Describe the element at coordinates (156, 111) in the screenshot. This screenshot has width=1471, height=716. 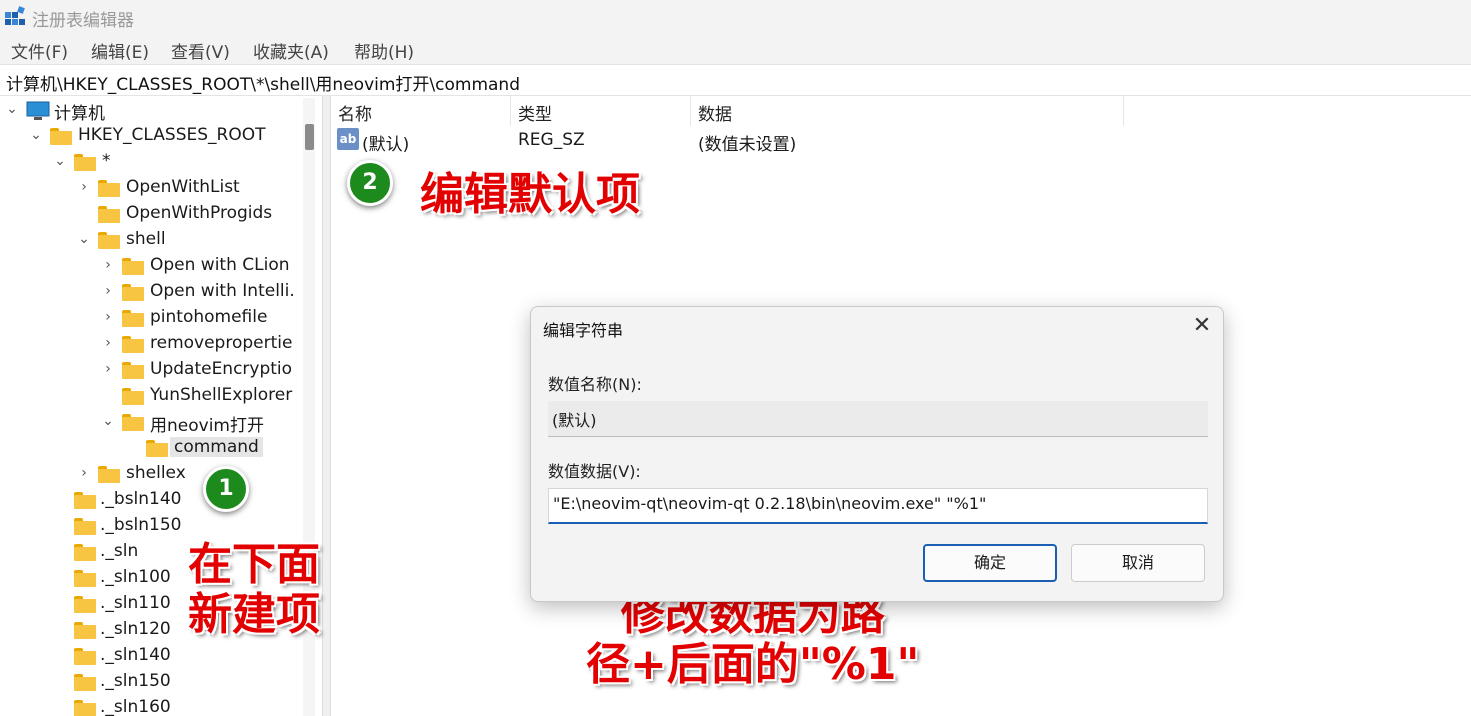
I see `tree-item-computer: ⌄ 计算机` at that location.